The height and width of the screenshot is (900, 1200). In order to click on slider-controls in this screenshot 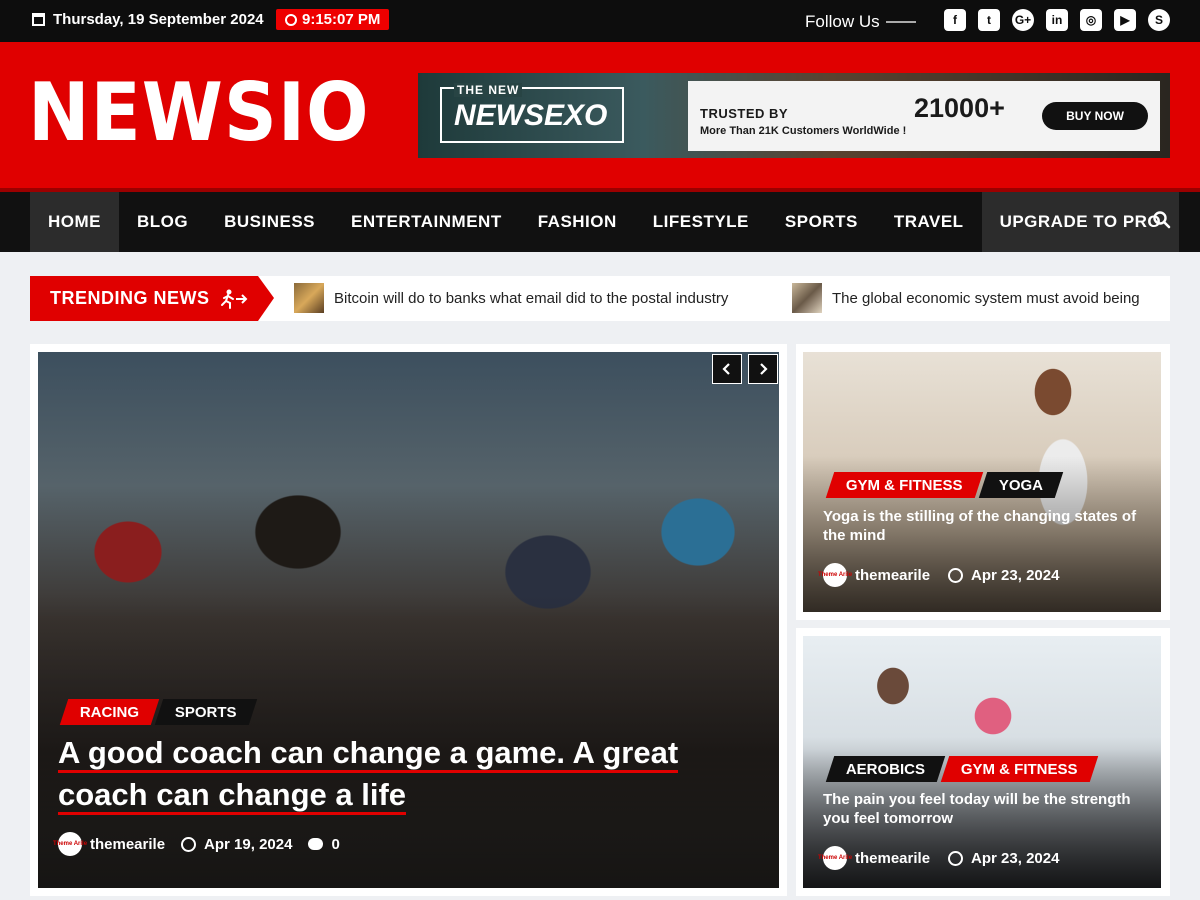, I will do `click(745, 369)`.